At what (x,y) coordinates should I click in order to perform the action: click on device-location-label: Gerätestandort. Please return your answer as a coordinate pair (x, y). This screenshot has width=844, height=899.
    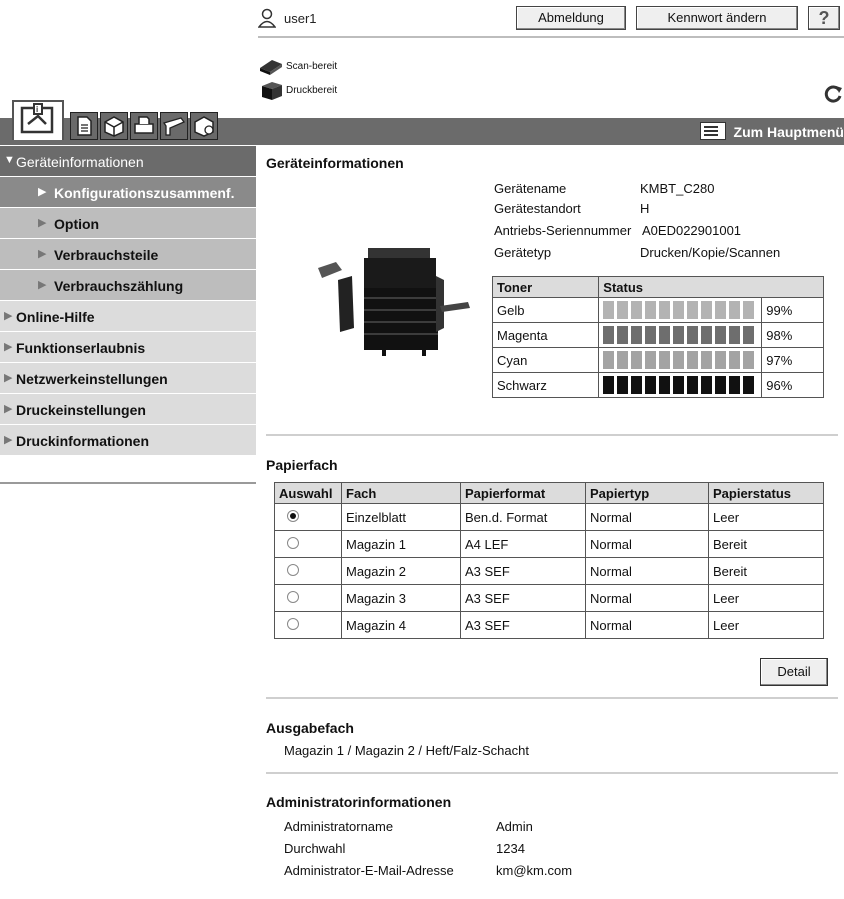
    Looking at the image, I should click on (537, 208).